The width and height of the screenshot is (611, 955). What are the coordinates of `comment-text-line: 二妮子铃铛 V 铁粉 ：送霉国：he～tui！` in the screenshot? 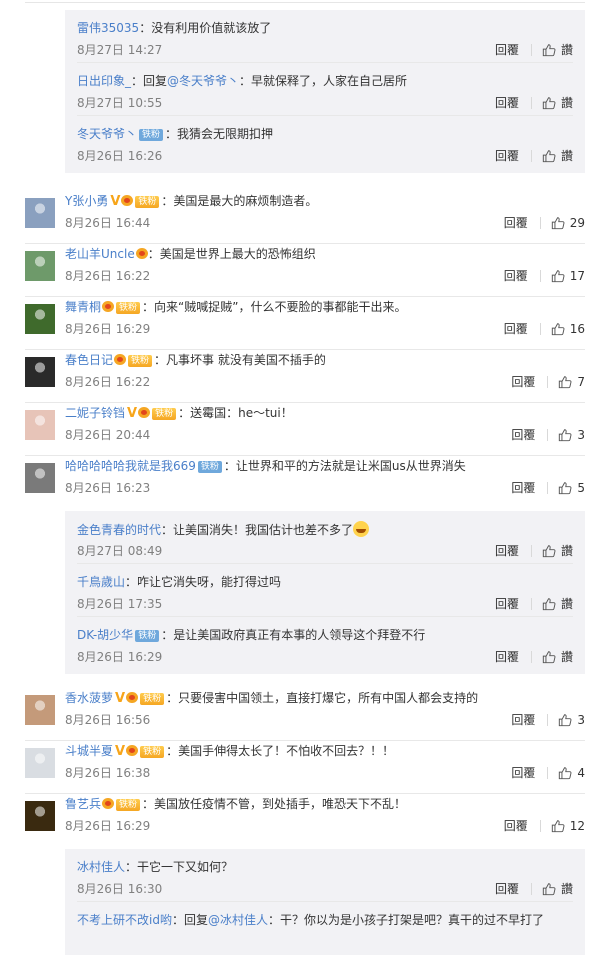 It's located at (179, 413).